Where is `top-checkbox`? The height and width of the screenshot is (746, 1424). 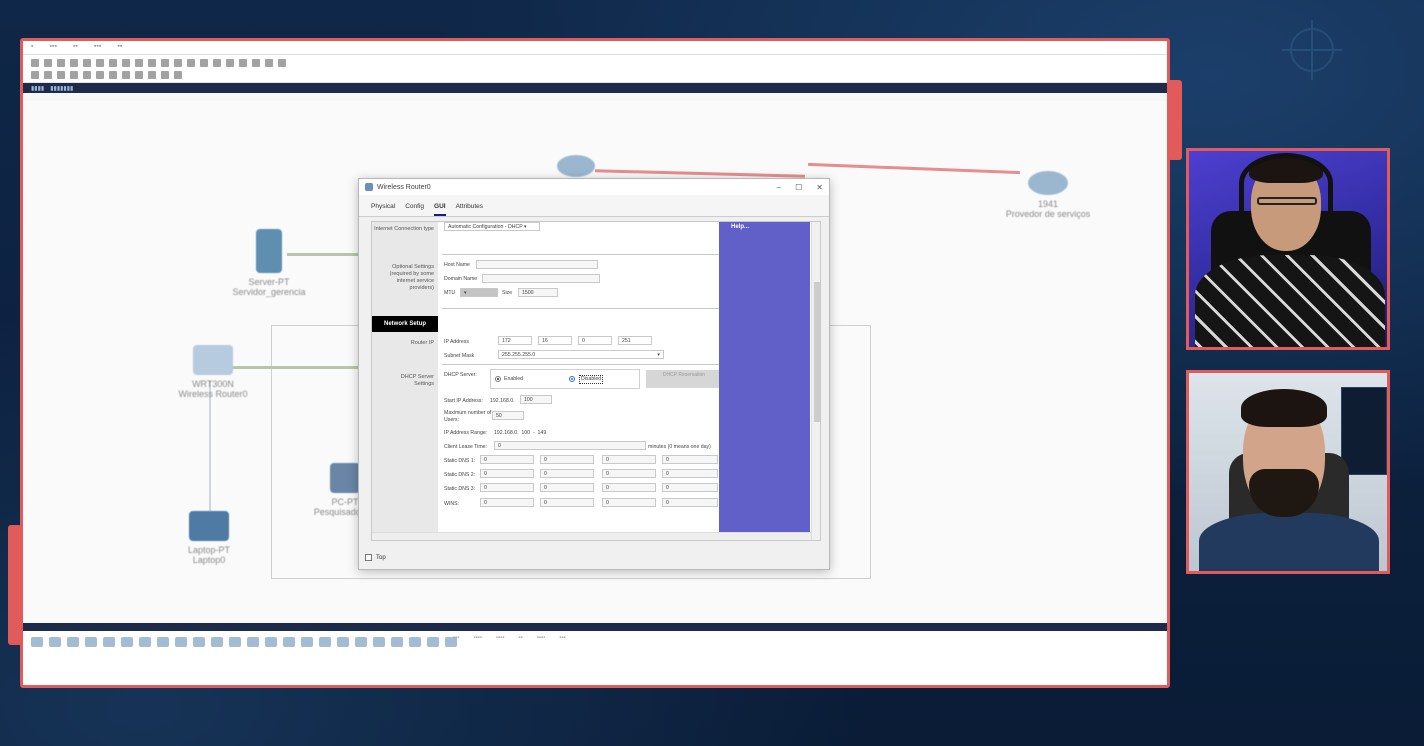 top-checkbox is located at coordinates (368, 557).